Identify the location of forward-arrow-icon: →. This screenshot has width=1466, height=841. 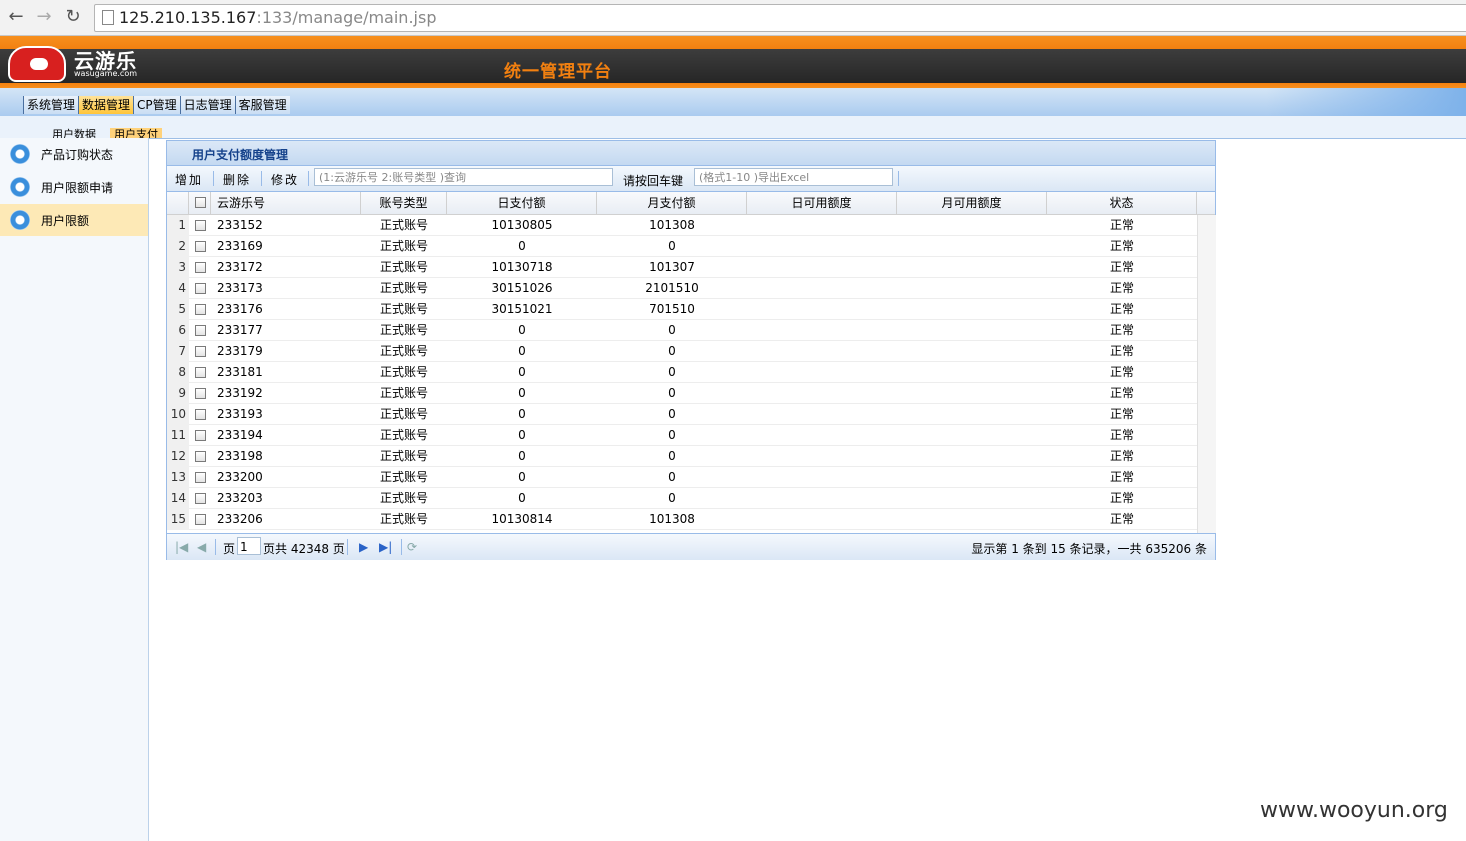
(44, 17).